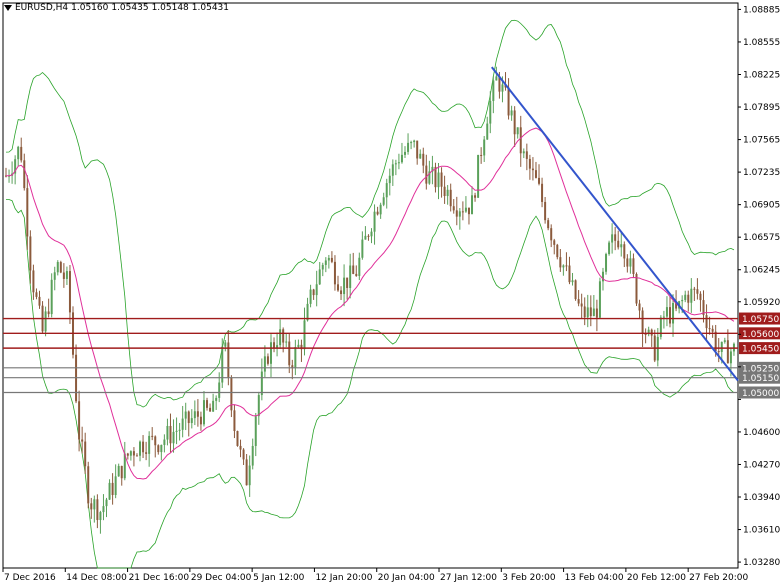 This screenshot has height=587, width=782. What do you see at coordinates (594, 578) in the screenshot?
I see `time-tick-label: 13 Feb 04:00` at bounding box center [594, 578].